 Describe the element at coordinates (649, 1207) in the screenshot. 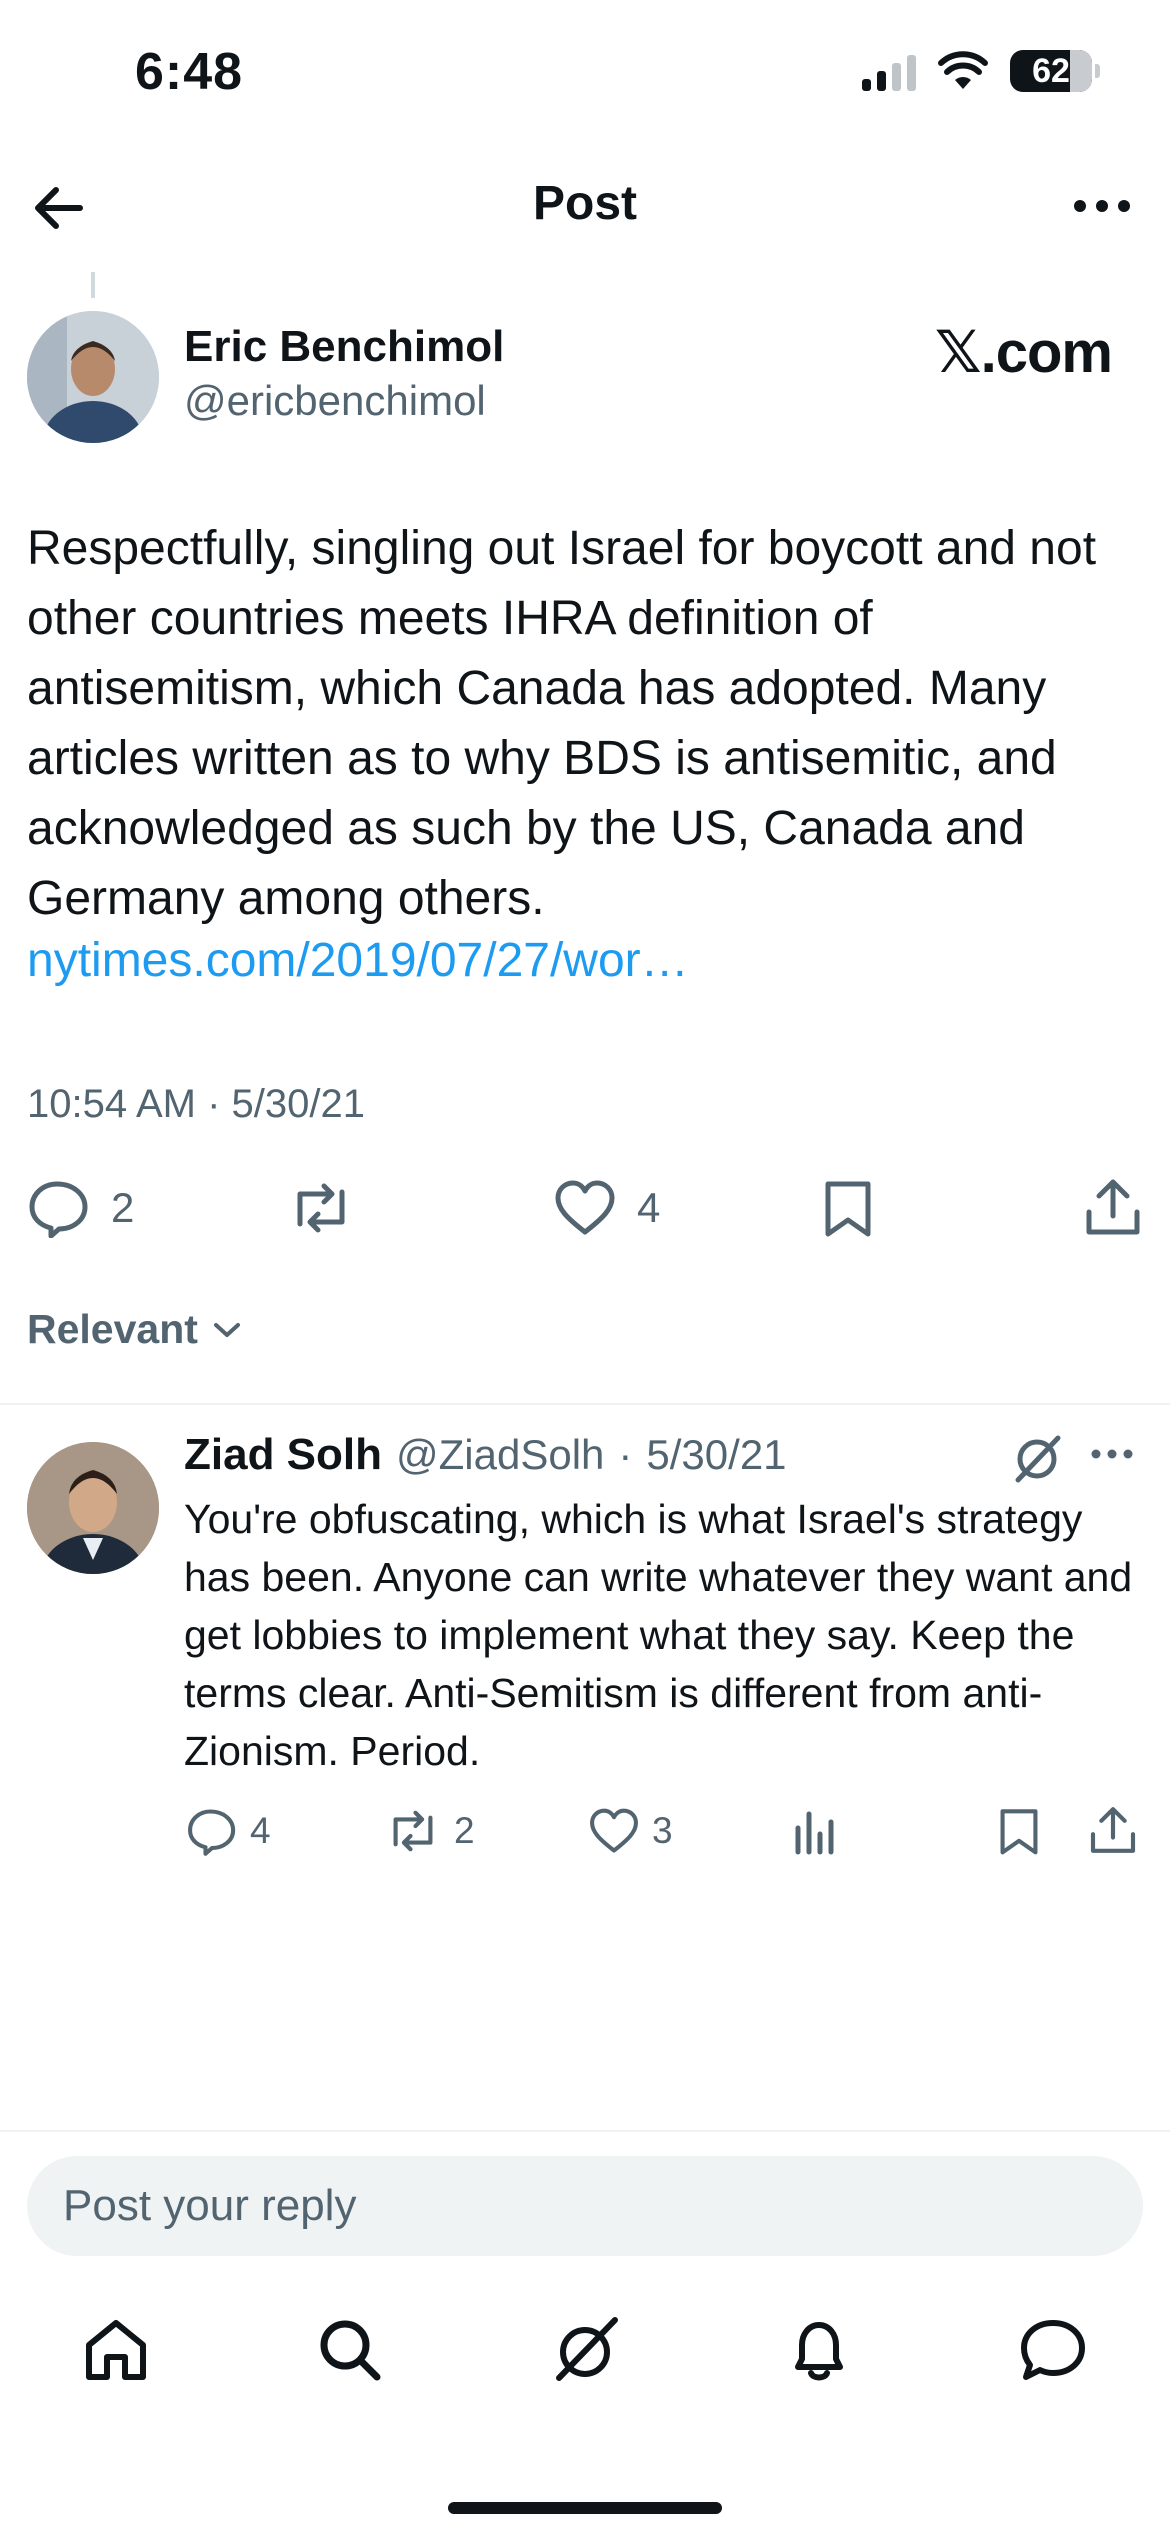

I see `like-count: 4` at that location.